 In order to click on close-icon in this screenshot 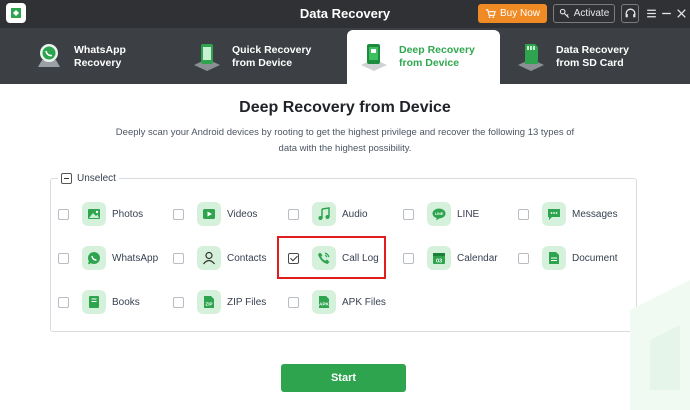, I will do `click(681, 13)`.